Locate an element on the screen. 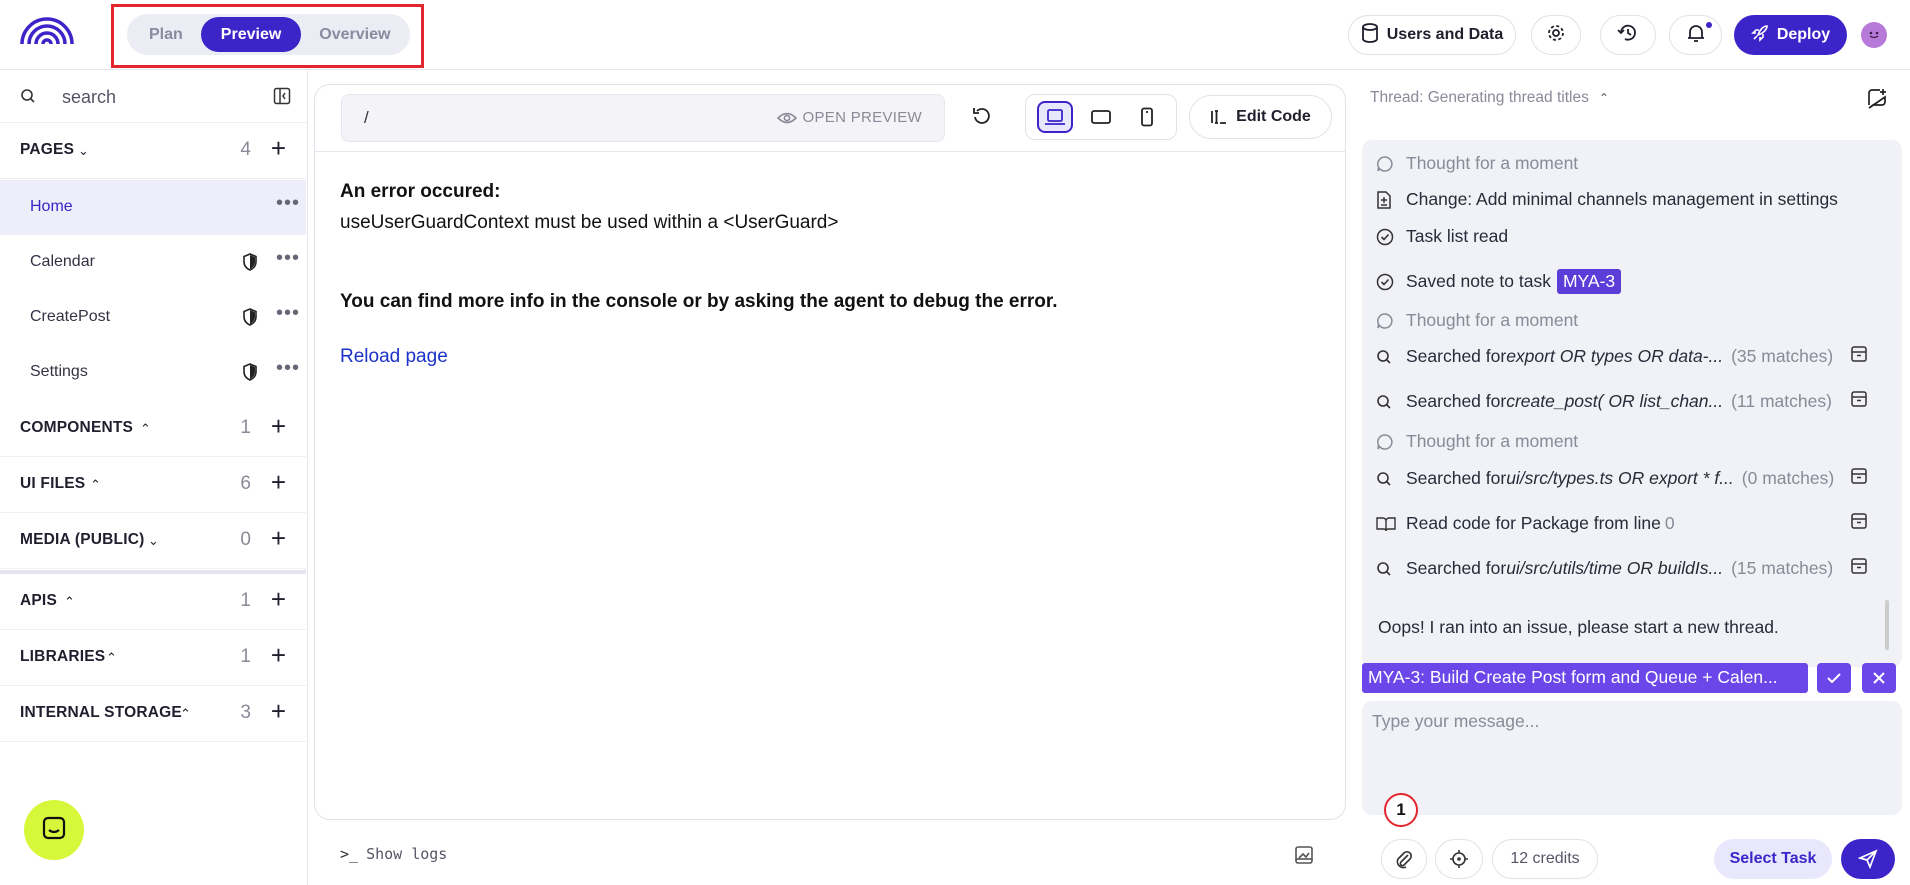 This screenshot has width=1910, height=885. section-title: LIBRARIES is located at coordinates (63, 656).